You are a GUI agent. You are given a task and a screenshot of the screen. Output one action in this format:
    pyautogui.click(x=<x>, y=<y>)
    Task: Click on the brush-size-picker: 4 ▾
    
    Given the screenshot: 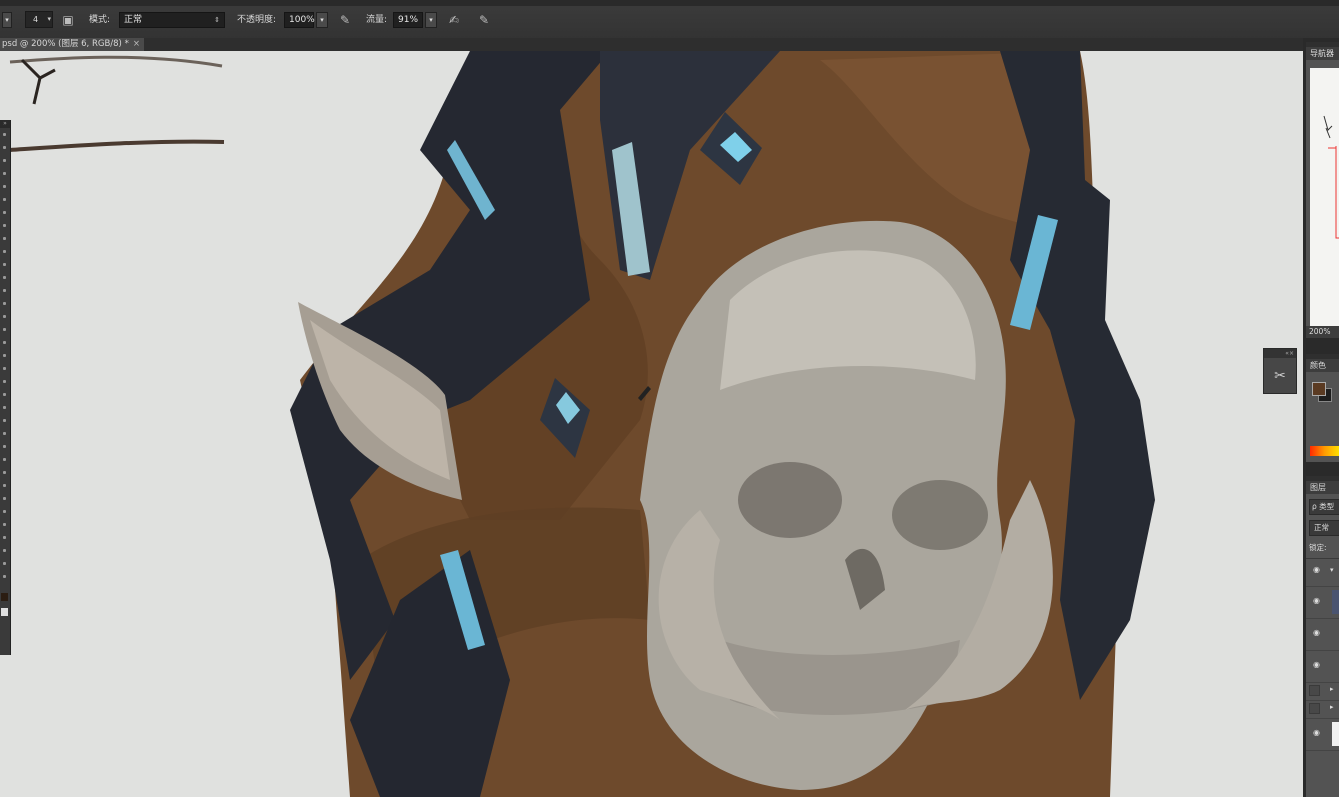 What is the action you would take?
    pyautogui.click(x=39, y=19)
    